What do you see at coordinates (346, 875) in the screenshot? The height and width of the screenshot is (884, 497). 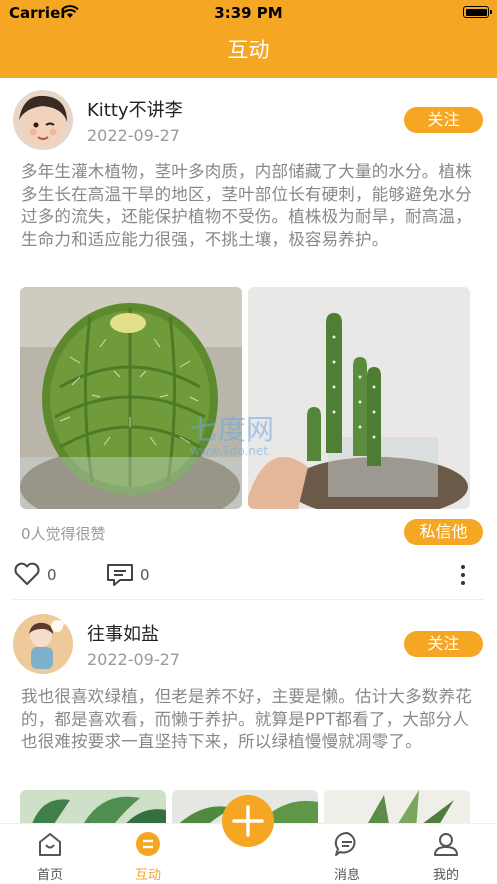 I see `tab-label: 消息` at bounding box center [346, 875].